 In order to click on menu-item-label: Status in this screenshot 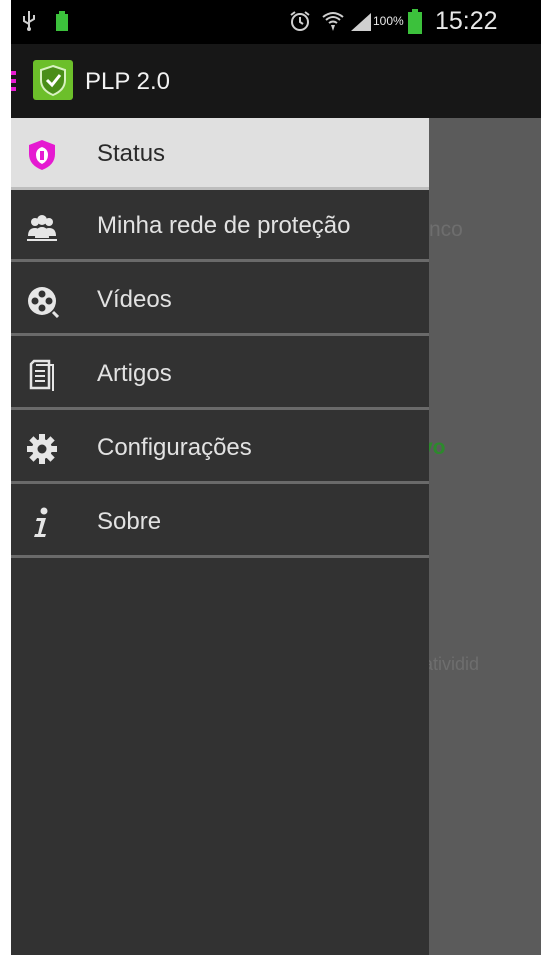, I will do `click(131, 153)`.